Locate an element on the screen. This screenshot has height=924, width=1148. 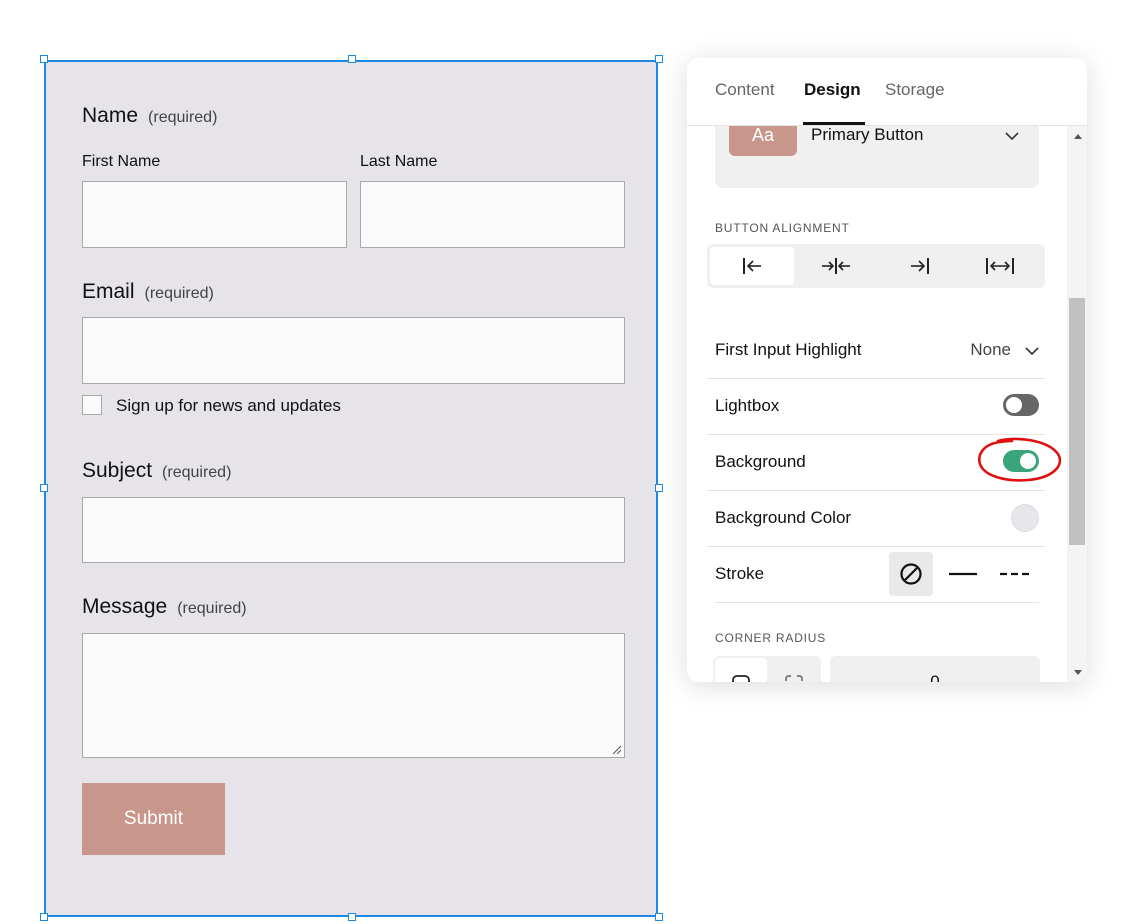
stroke-label: Stroke is located at coordinates (740, 573).